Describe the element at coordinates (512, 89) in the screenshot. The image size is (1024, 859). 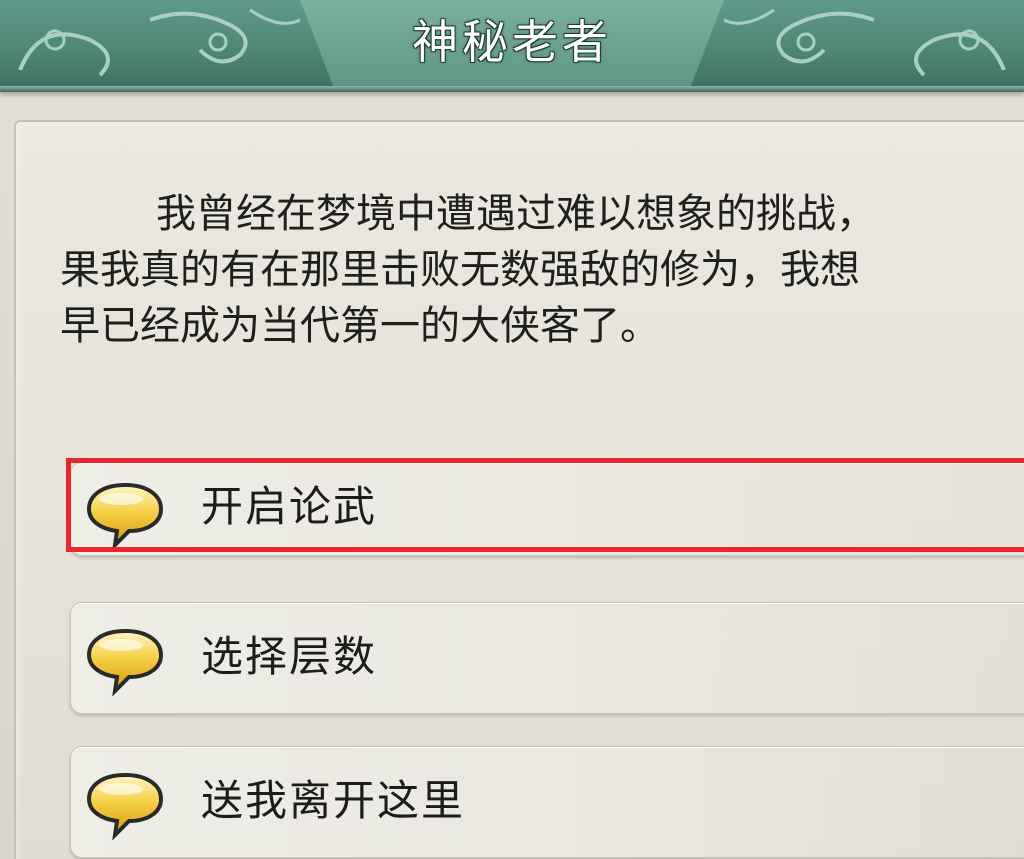
I see `title-banner-edge` at that location.